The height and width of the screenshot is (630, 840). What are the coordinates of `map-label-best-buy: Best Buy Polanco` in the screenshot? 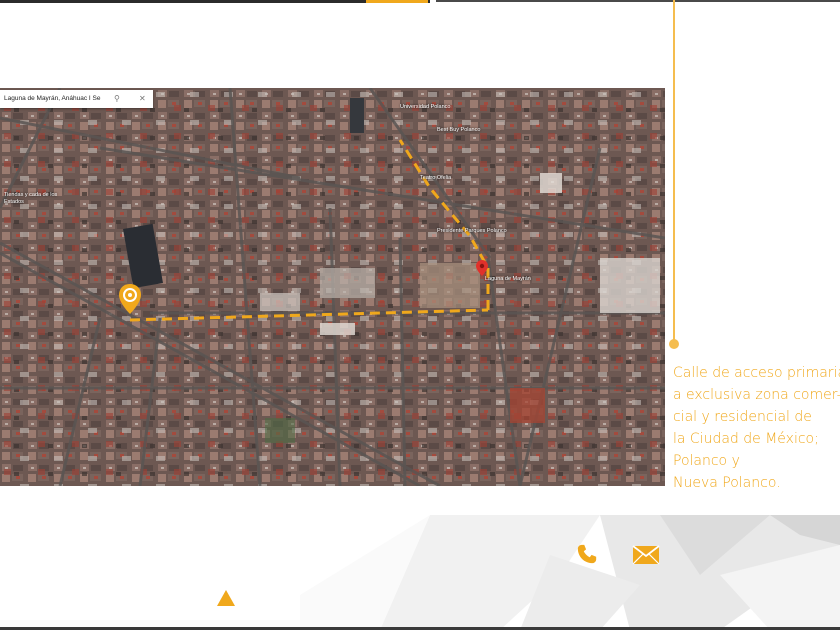 It's located at (459, 130).